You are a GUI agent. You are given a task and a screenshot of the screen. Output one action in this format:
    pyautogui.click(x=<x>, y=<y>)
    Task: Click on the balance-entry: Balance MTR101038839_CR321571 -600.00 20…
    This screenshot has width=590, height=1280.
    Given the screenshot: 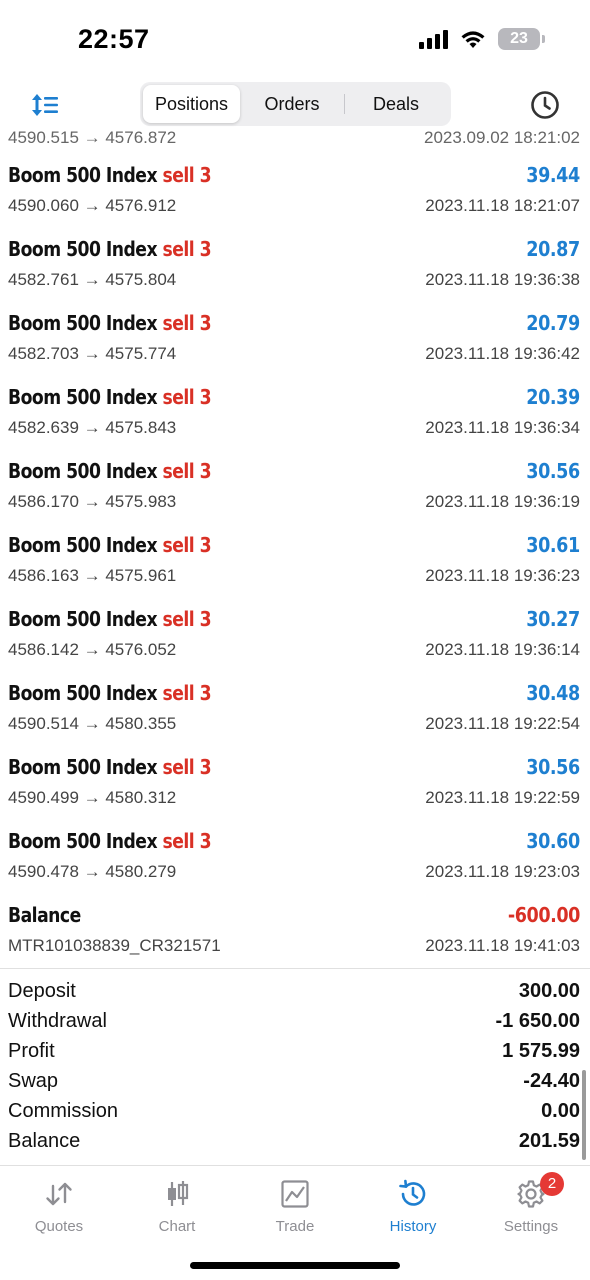 What is the action you would take?
    pyautogui.click(x=295, y=911)
    